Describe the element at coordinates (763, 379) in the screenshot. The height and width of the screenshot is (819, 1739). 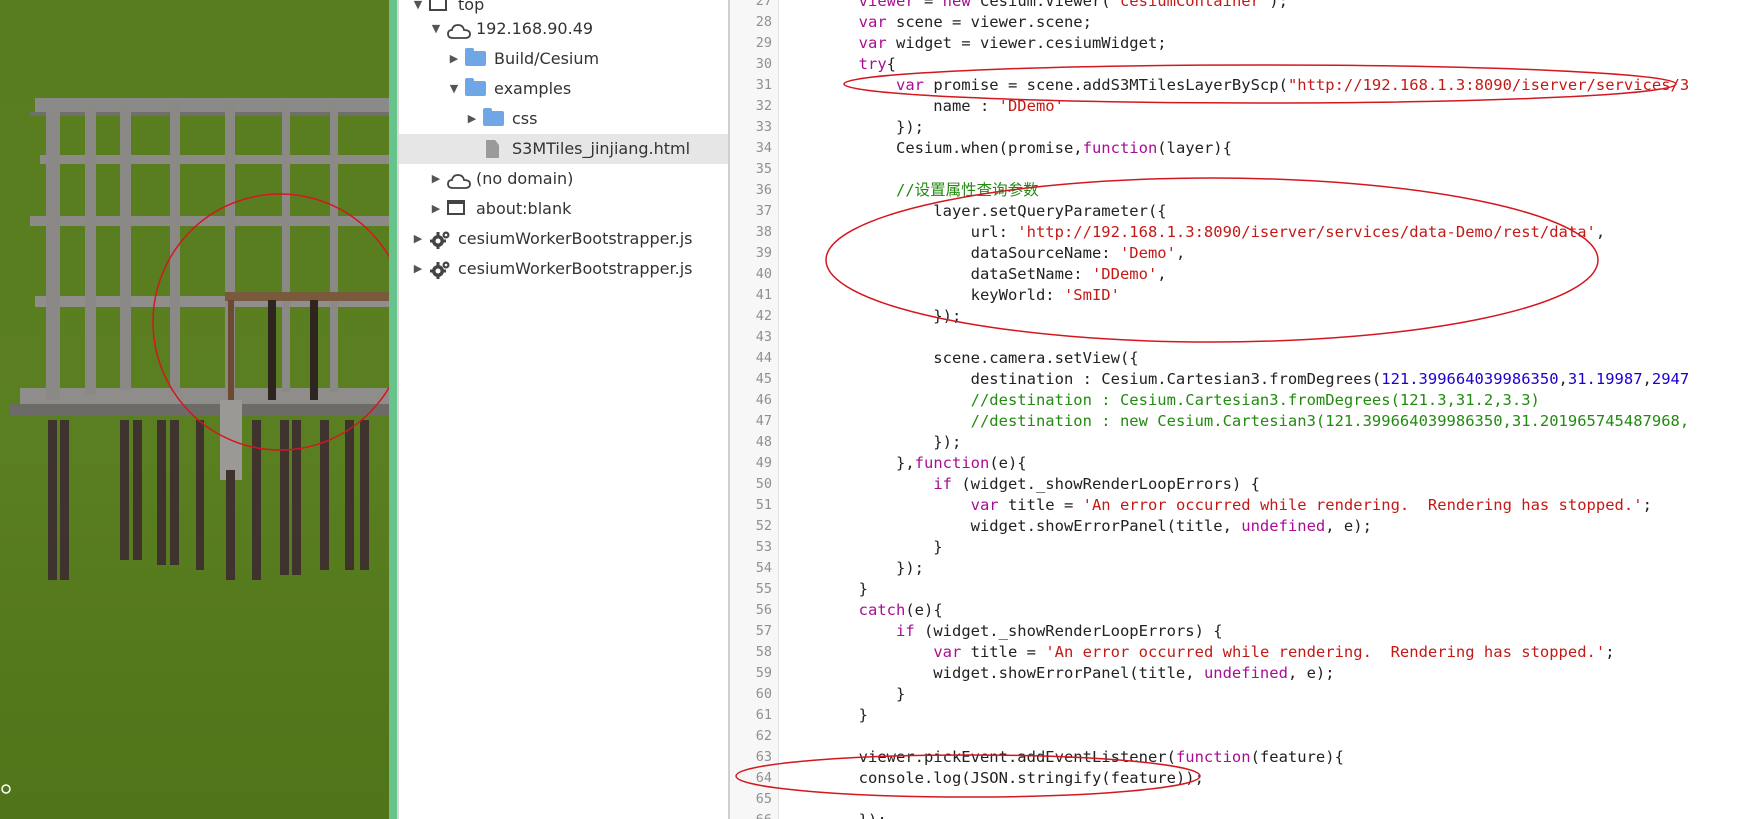
I see `line-number: 45` at that location.